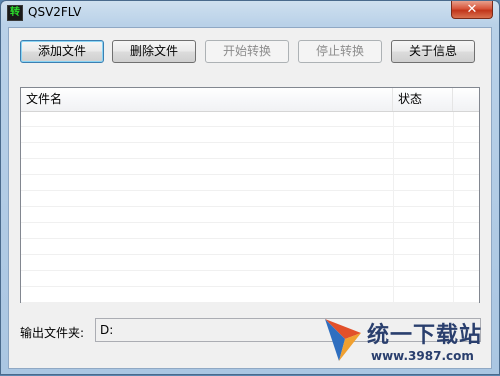 The image size is (500, 376). Describe the element at coordinates (466, 99) in the screenshot. I see `column-header-filler` at that location.